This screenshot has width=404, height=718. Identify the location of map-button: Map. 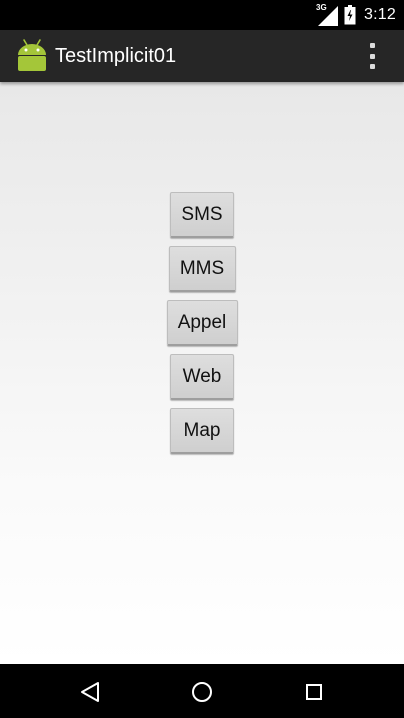
(202, 431).